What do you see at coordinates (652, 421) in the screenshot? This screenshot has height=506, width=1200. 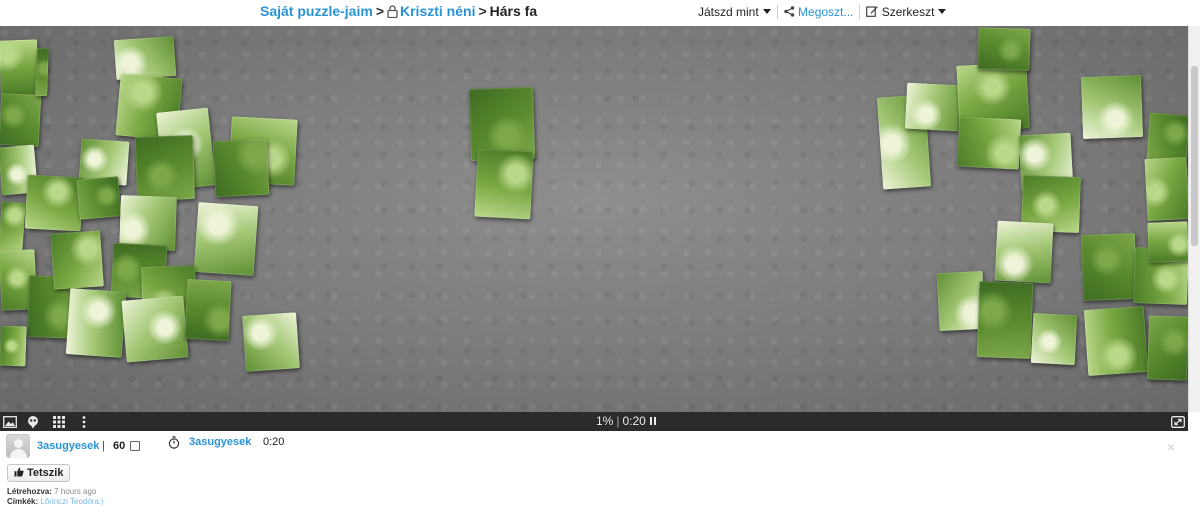 I see `pause-icon` at bounding box center [652, 421].